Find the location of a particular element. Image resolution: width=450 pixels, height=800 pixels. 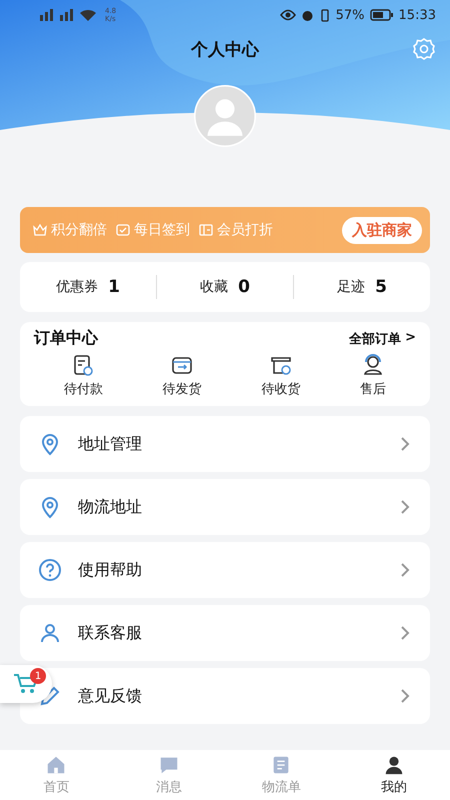

vibrate-icon is located at coordinates (324, 15).